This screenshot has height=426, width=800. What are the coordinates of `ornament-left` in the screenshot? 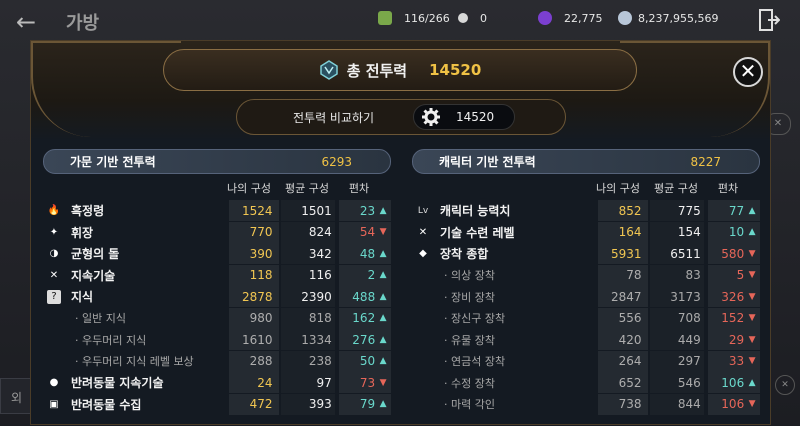 It's located at (106, 89).